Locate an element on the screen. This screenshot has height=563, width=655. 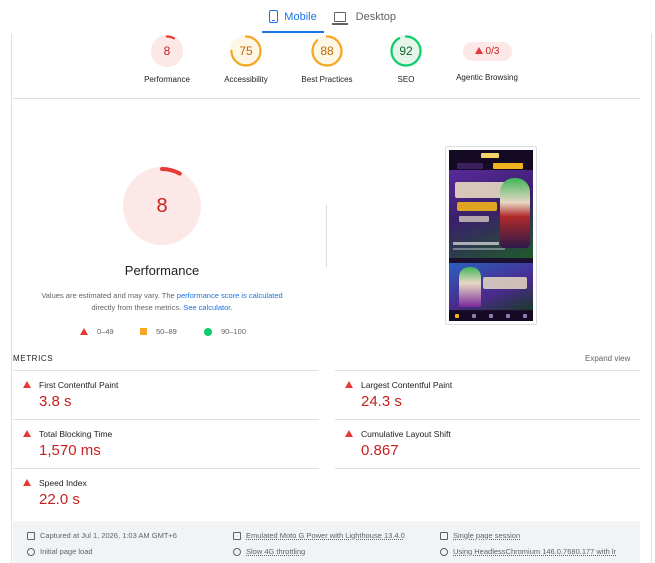
gauge-score: 92 is located at coordinates (406, 51).